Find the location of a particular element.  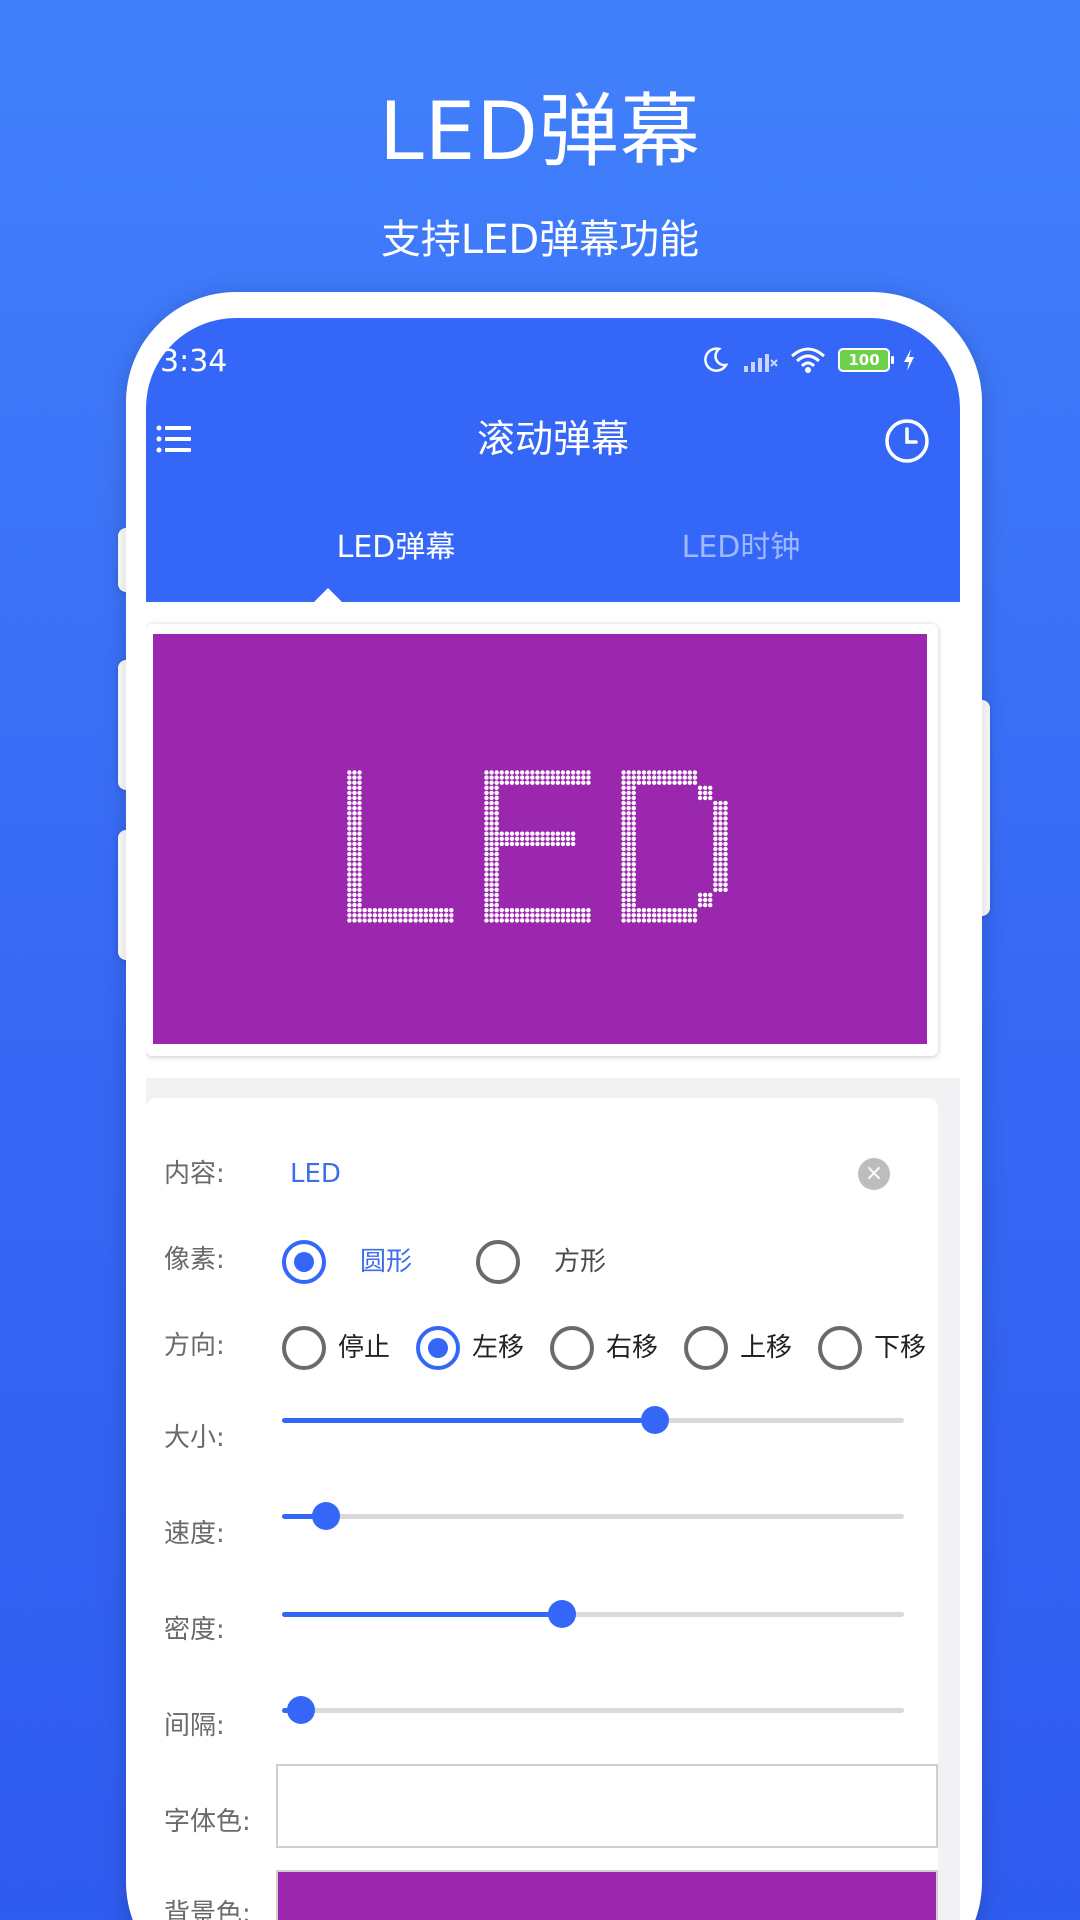

speed-slider is located at coordinates (593, 1516).